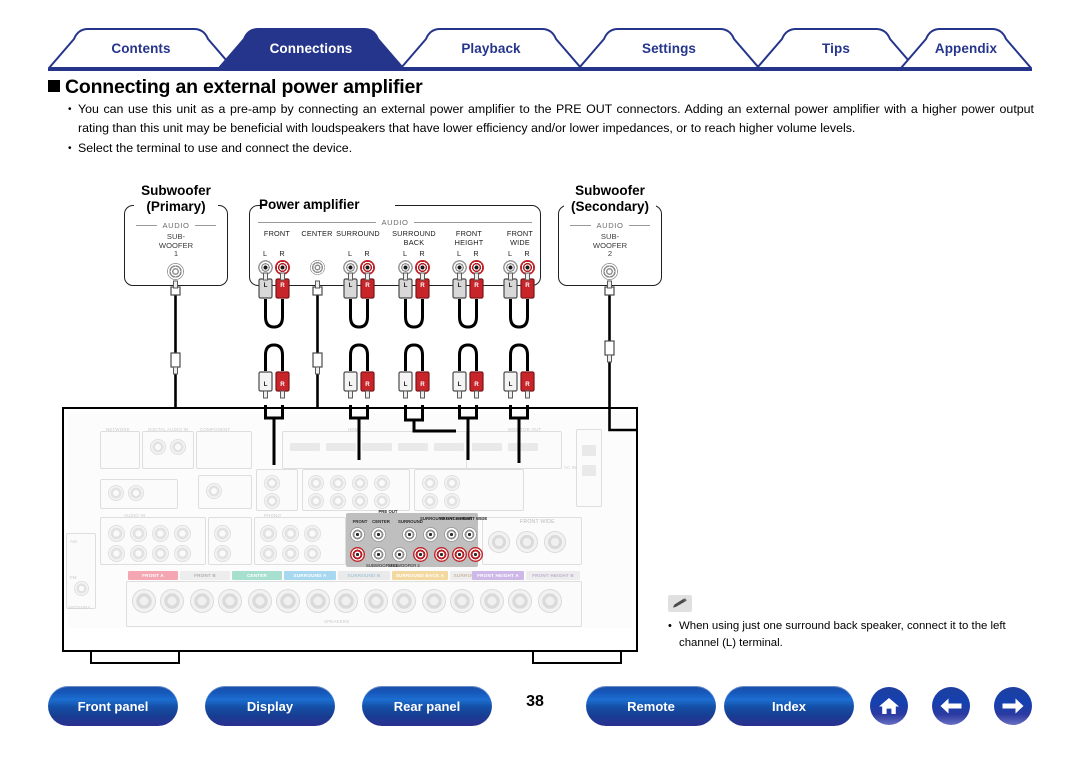 The image size is (1080, 761). What do you see at coordinates (235, 87) in the screenshot?
I see `page-title: Connecting an external power amplifier` at bounding box center [235, 87].